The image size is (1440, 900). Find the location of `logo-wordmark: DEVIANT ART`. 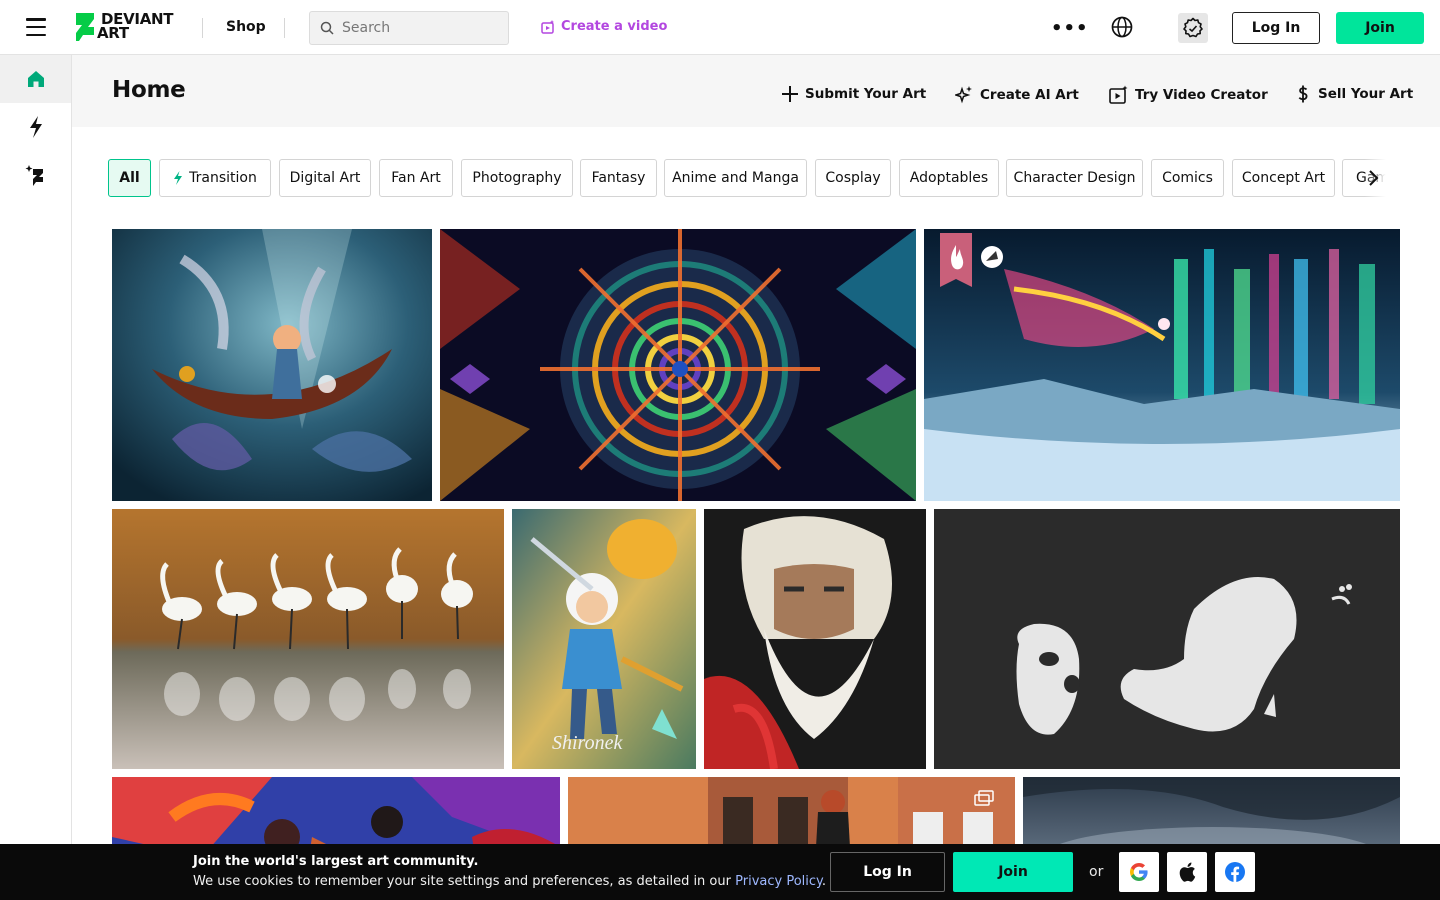

logo-wordmark: DEVIANT ART is located at coordinates (135, 26).